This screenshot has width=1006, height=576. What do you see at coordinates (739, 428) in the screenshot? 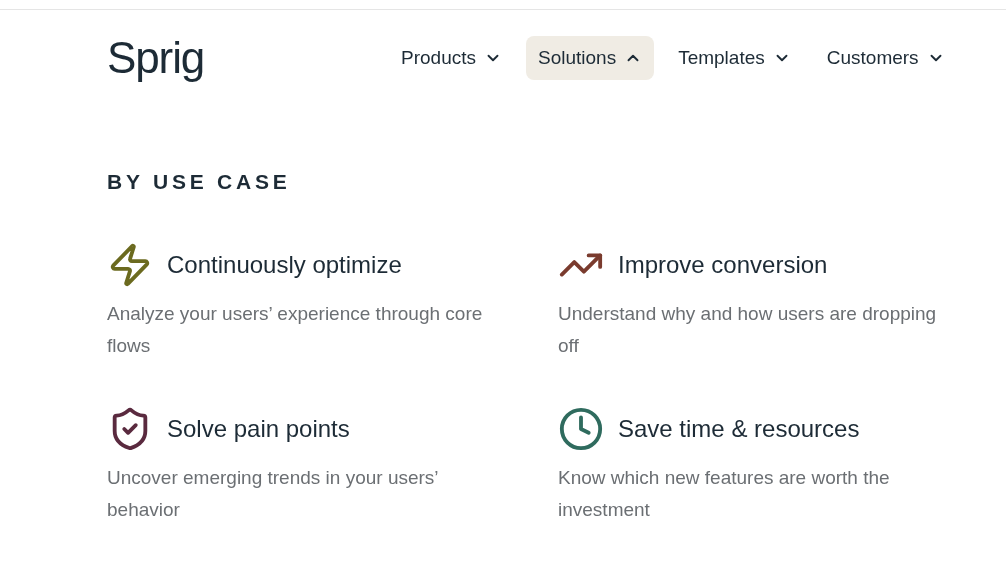
I see `use-case-title: Save time & resources` at bounding box center [739, 428].